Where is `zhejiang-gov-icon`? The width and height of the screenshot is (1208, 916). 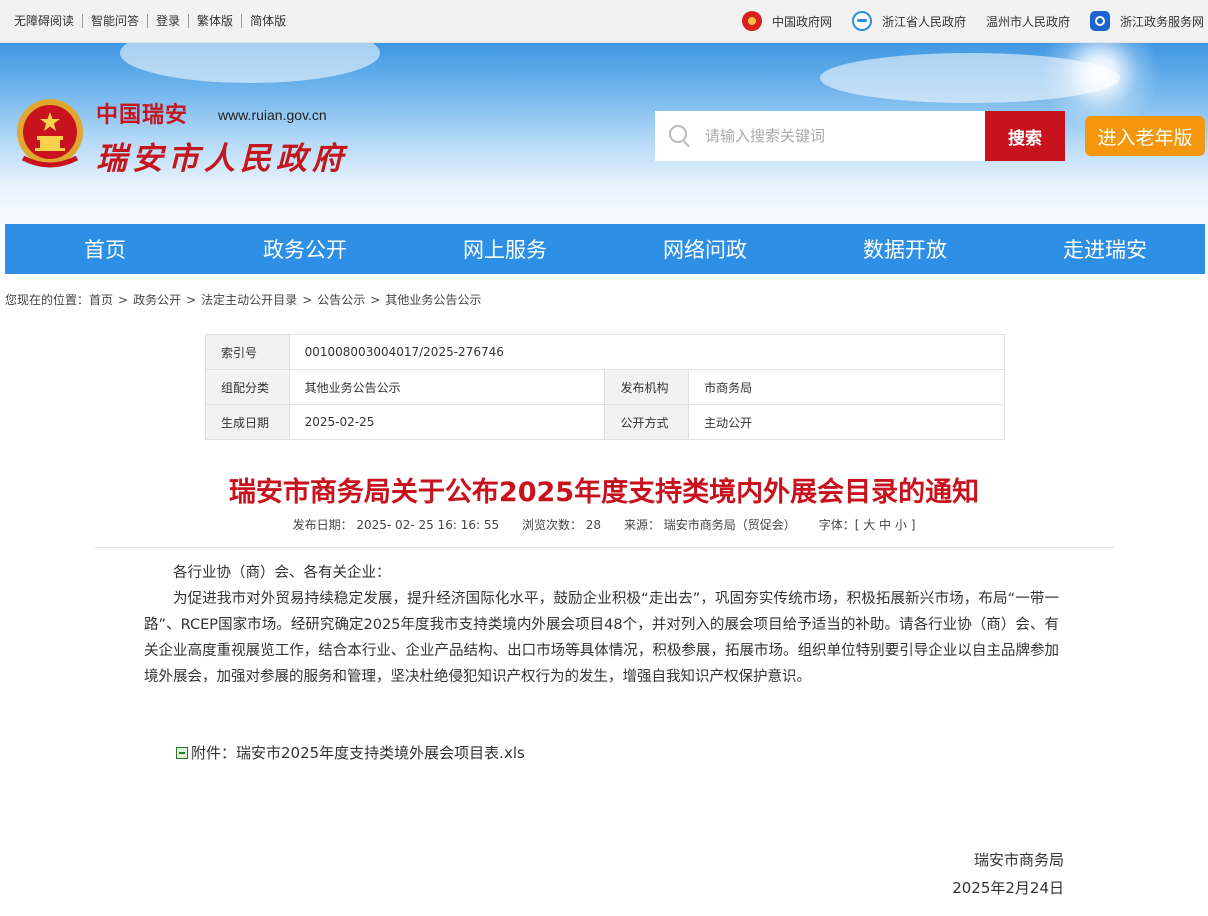 zhejiang-gov-icon is located at coordinates (861, 21).